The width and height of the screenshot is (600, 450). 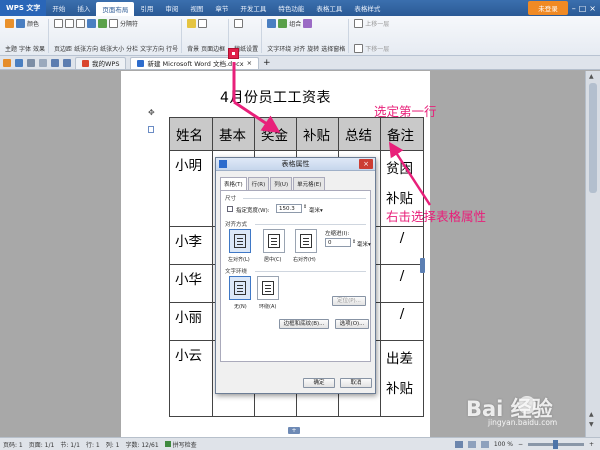 I want to click on folder-icon, so click(x=7, y=62).